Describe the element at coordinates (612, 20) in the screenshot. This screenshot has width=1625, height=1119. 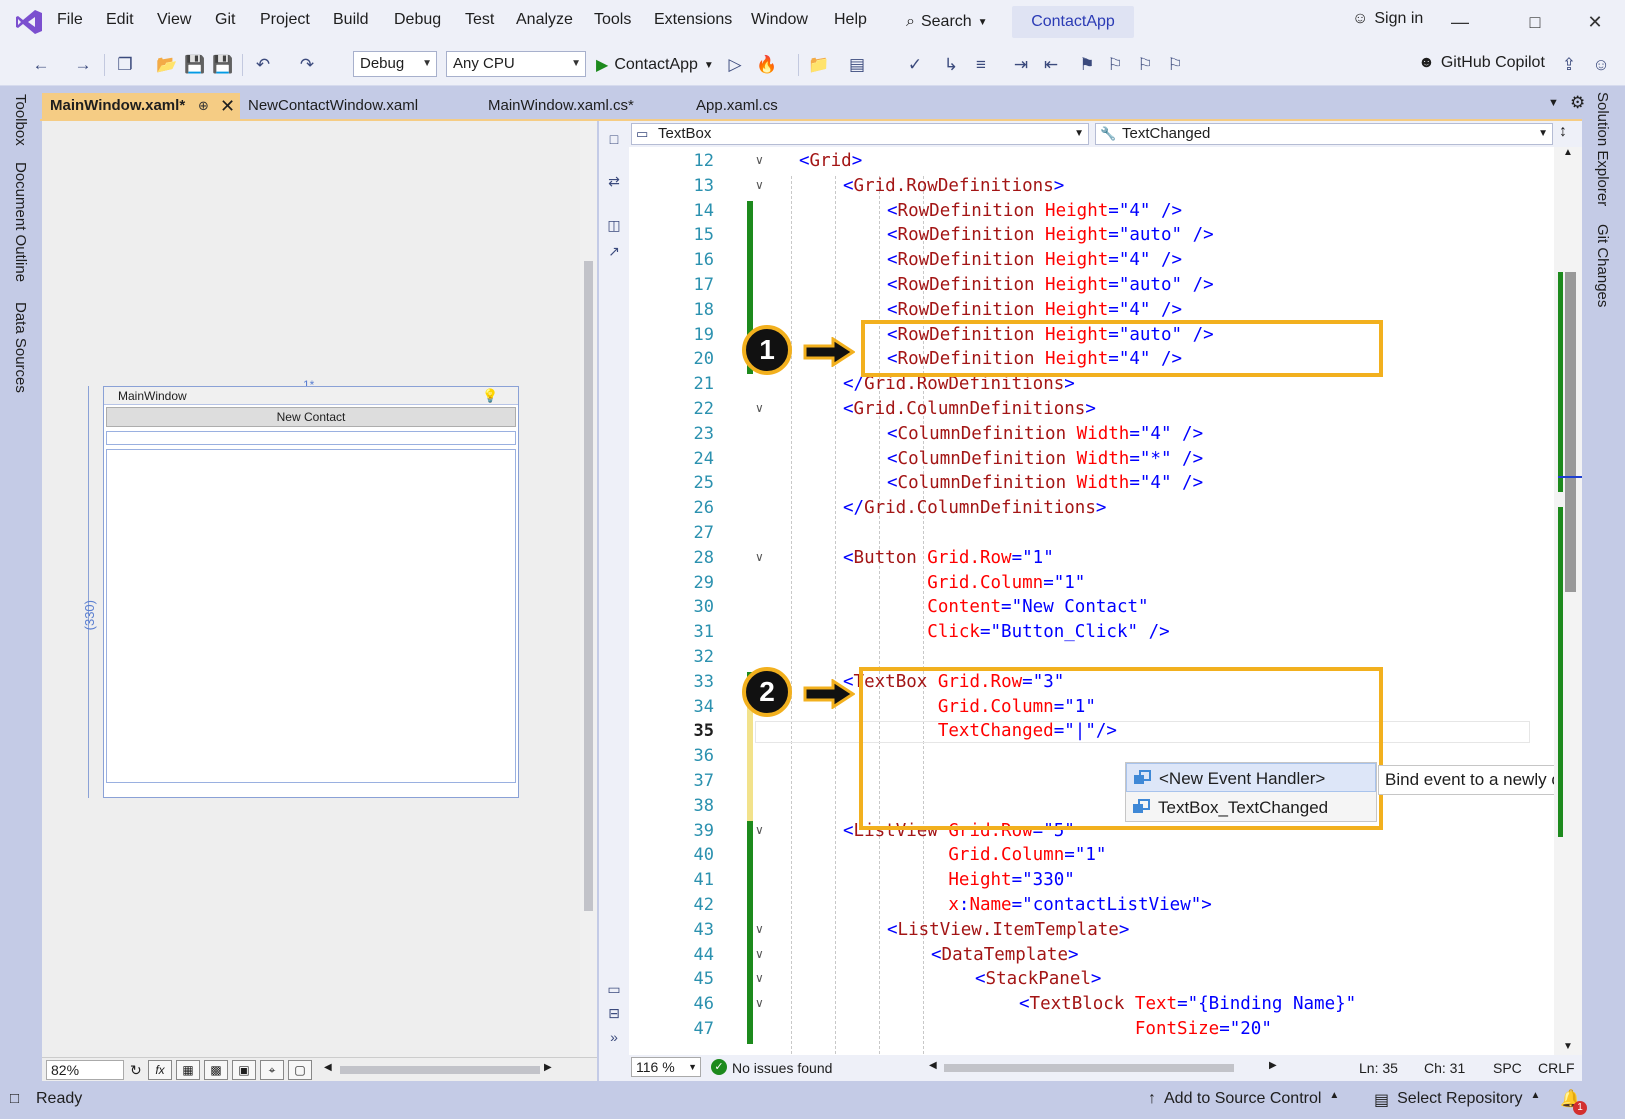
I see `menu-tools: Tools` at that location.